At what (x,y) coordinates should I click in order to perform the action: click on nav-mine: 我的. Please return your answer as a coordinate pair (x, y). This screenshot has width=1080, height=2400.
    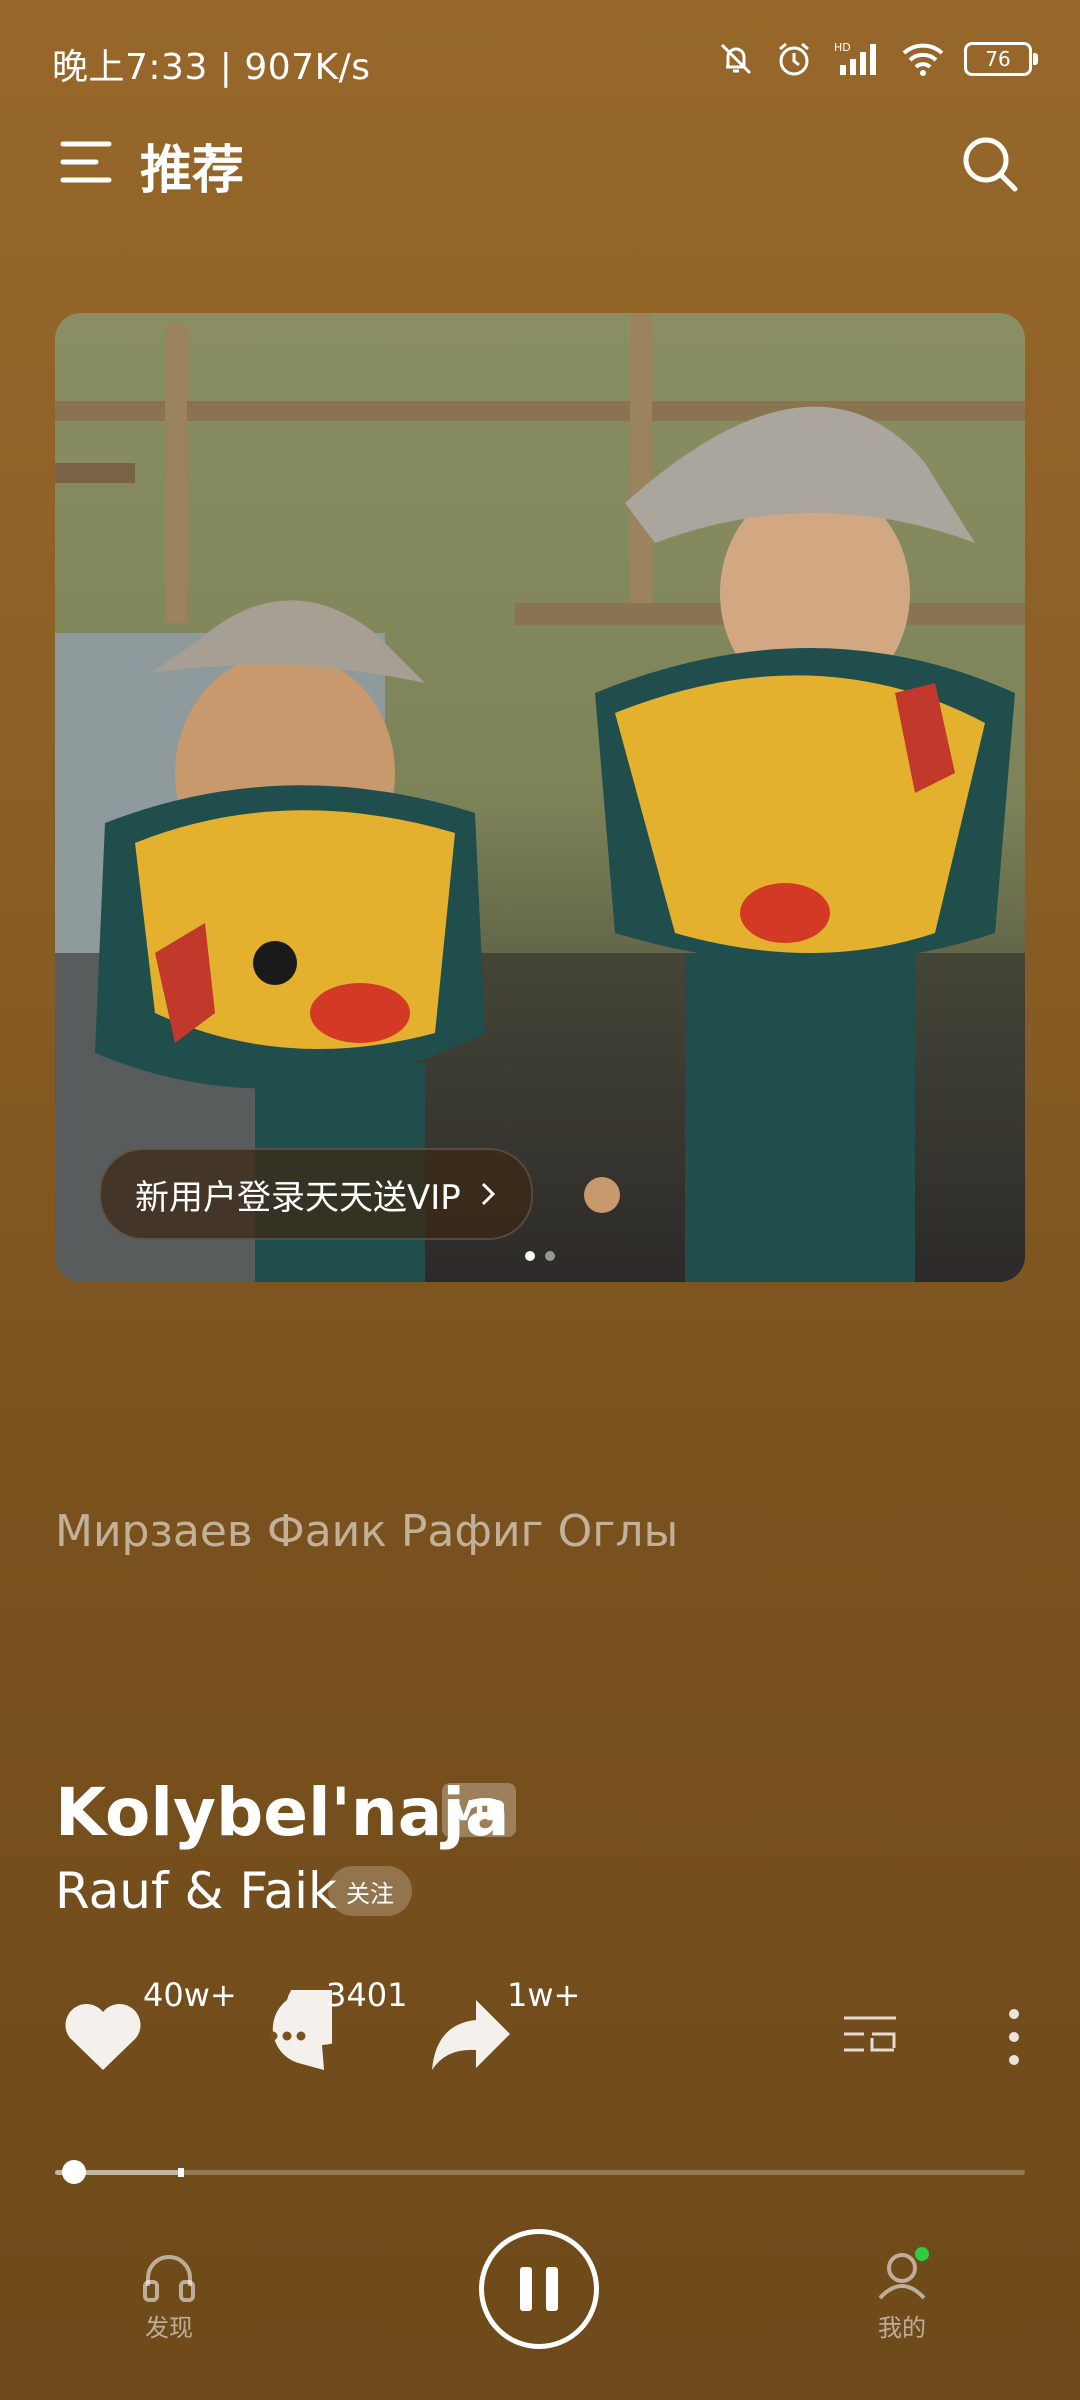
    Looking at the image, I should click on (902, 2293).